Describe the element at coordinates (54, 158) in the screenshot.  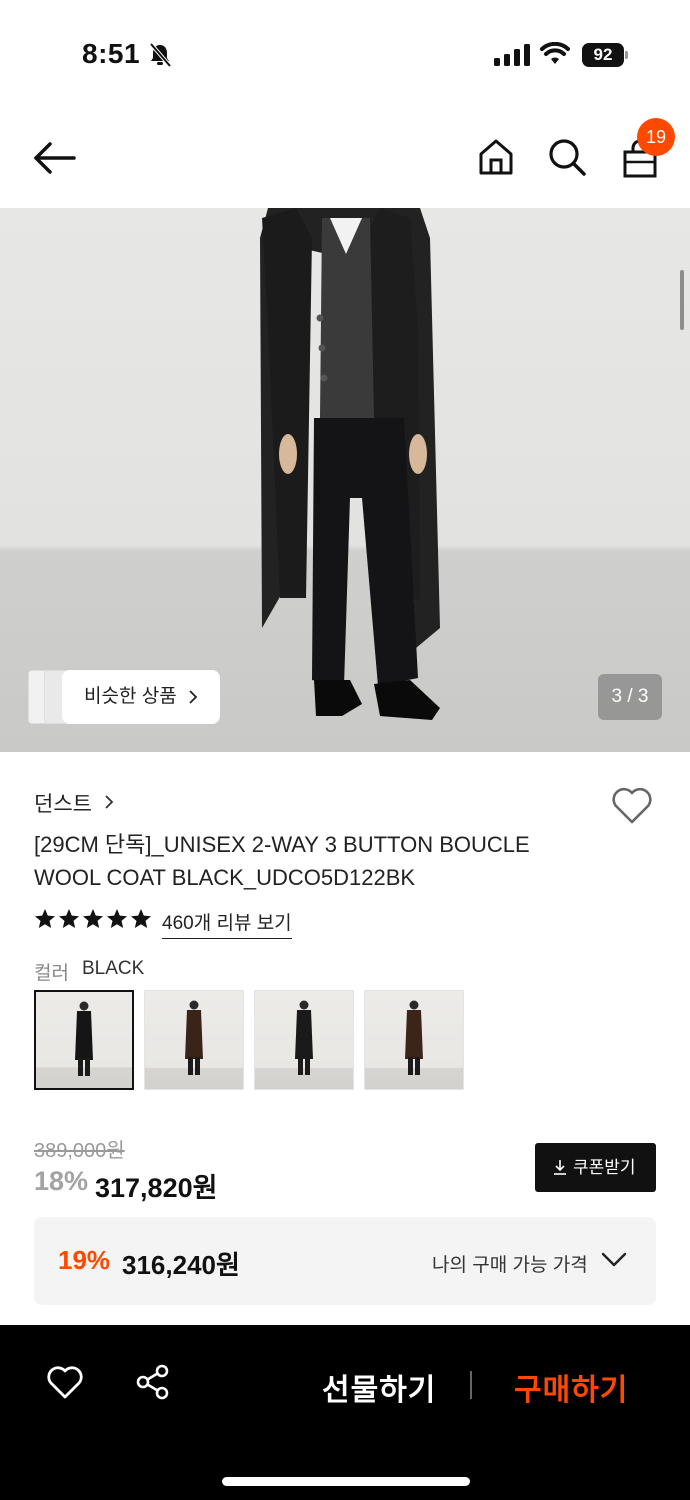
I see `back-arrow-icon` at that location.